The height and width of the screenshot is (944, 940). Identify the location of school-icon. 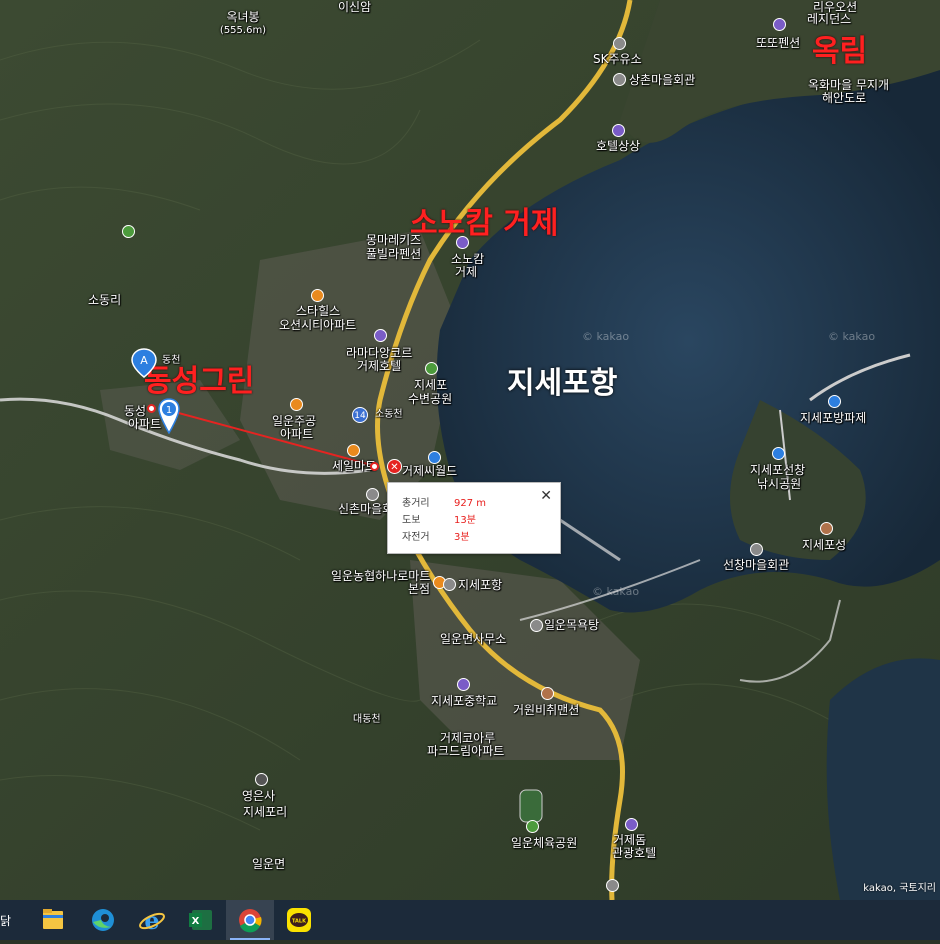
(463, 684).